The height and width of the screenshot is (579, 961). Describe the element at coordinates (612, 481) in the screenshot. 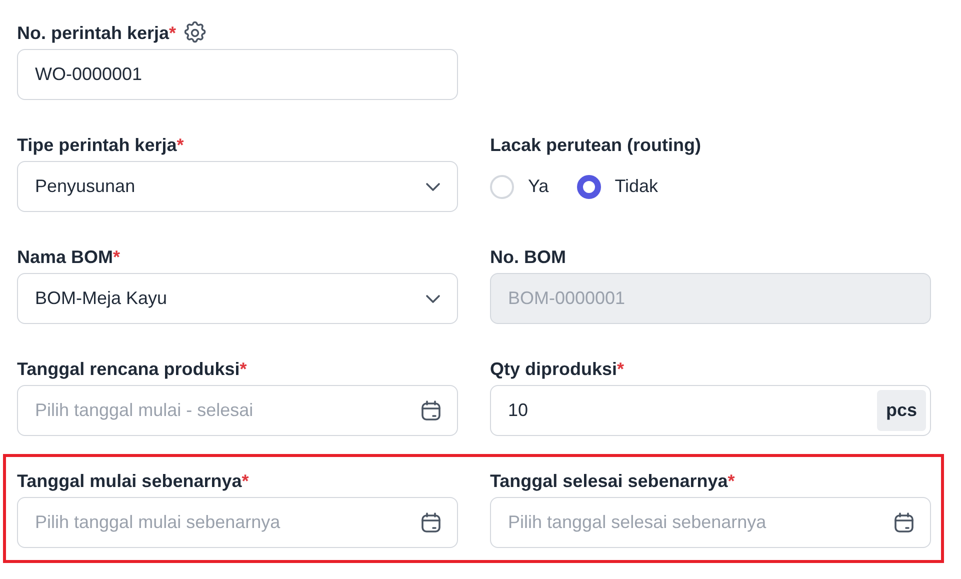

I see `field-label: Tanggal selesai sebenarnya*` at that location.